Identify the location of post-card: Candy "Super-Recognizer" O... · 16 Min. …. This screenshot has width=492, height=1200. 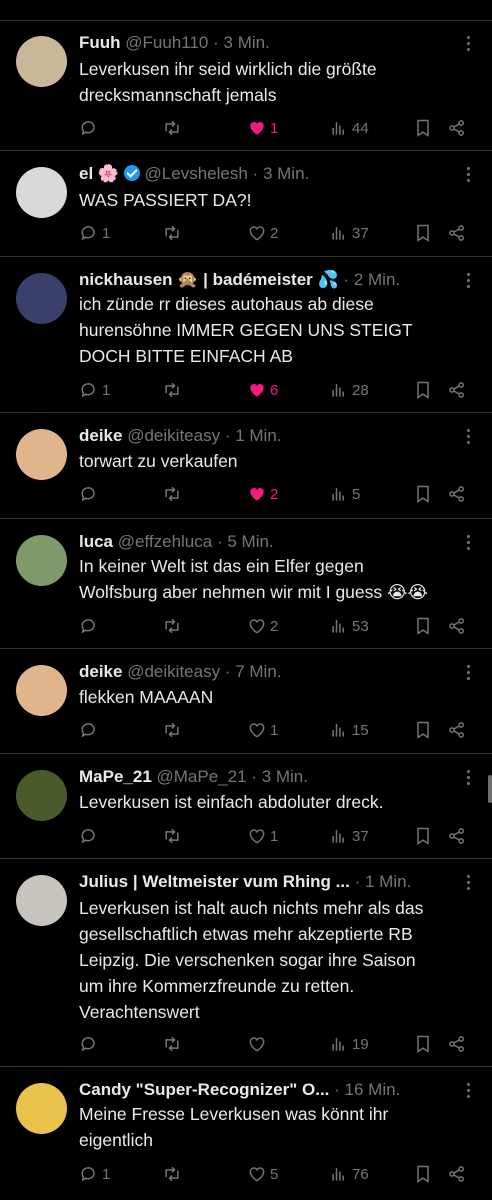
(246, 1133).